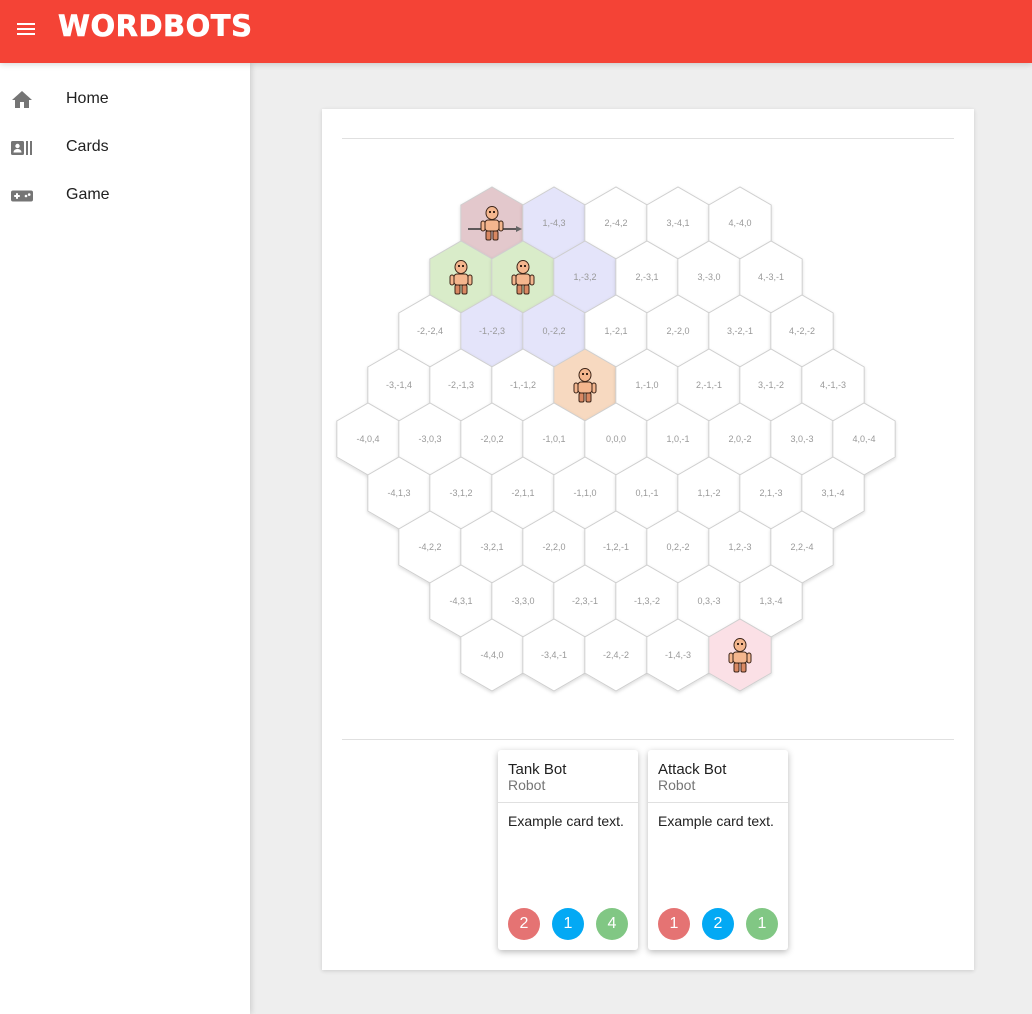 Image resolution: width=1032 pixels, height=1014 pixels. I want to click on hex-coordinate-label: -3,1,2, so click(460, 493).